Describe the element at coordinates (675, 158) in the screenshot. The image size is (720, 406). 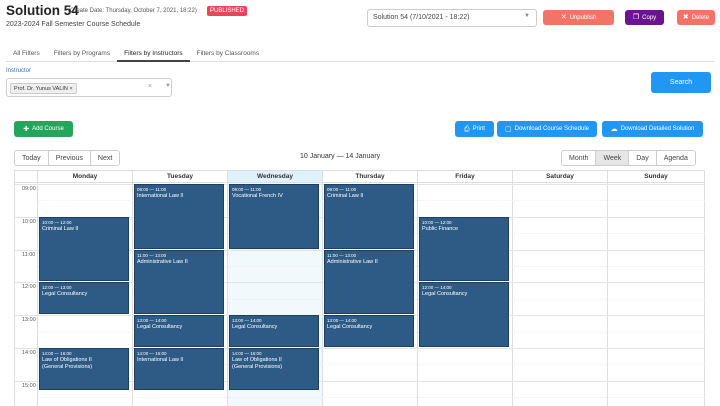
I see `view-agenda-button: Agenda` at that location.